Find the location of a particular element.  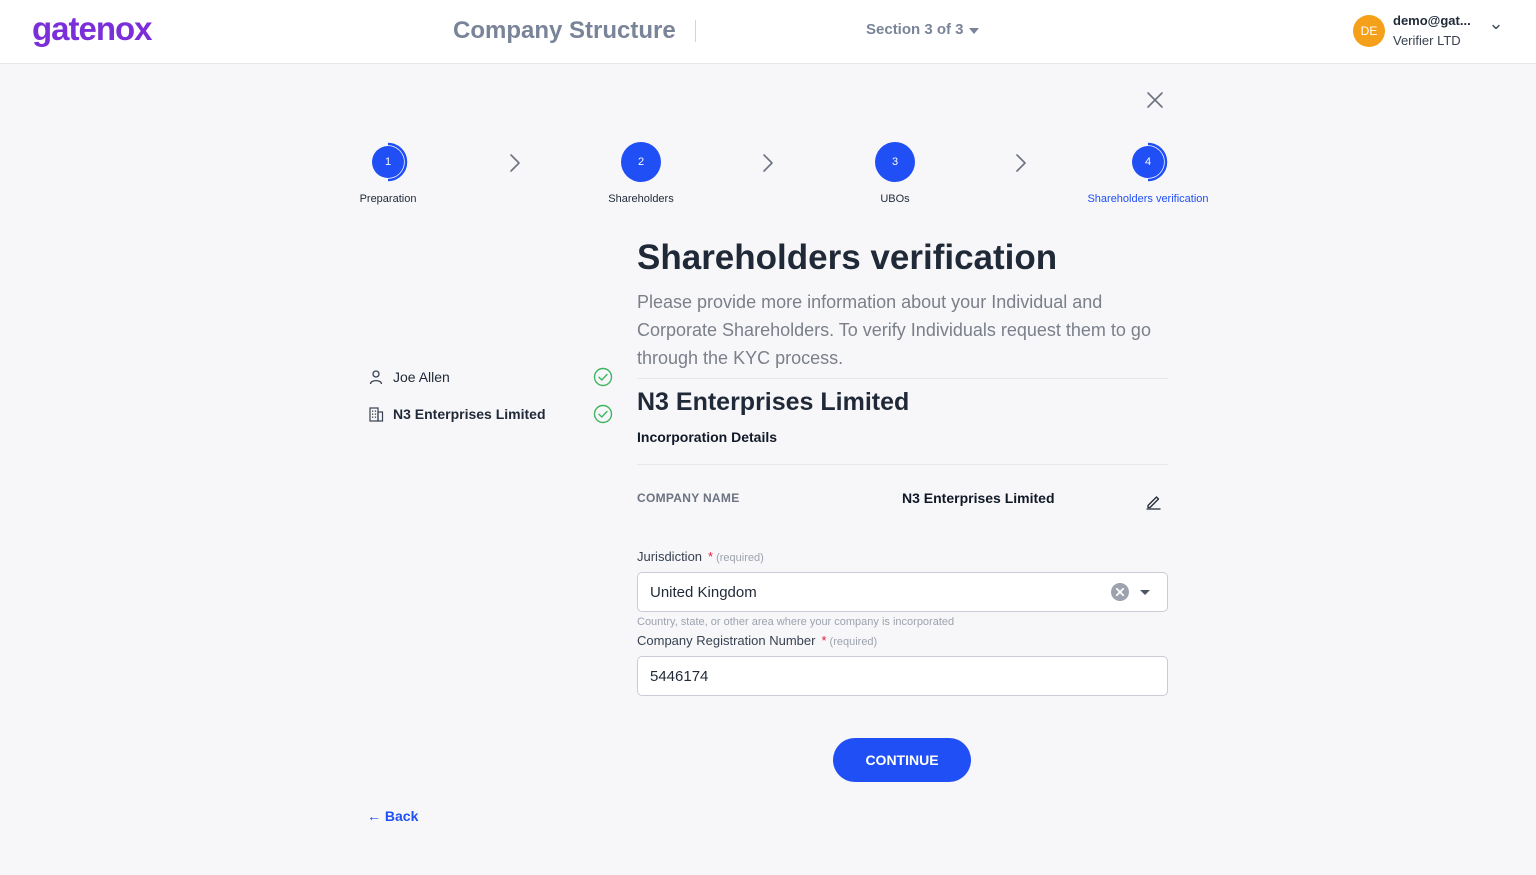

chevron-down-icon is located at coordinates (1496, 27).